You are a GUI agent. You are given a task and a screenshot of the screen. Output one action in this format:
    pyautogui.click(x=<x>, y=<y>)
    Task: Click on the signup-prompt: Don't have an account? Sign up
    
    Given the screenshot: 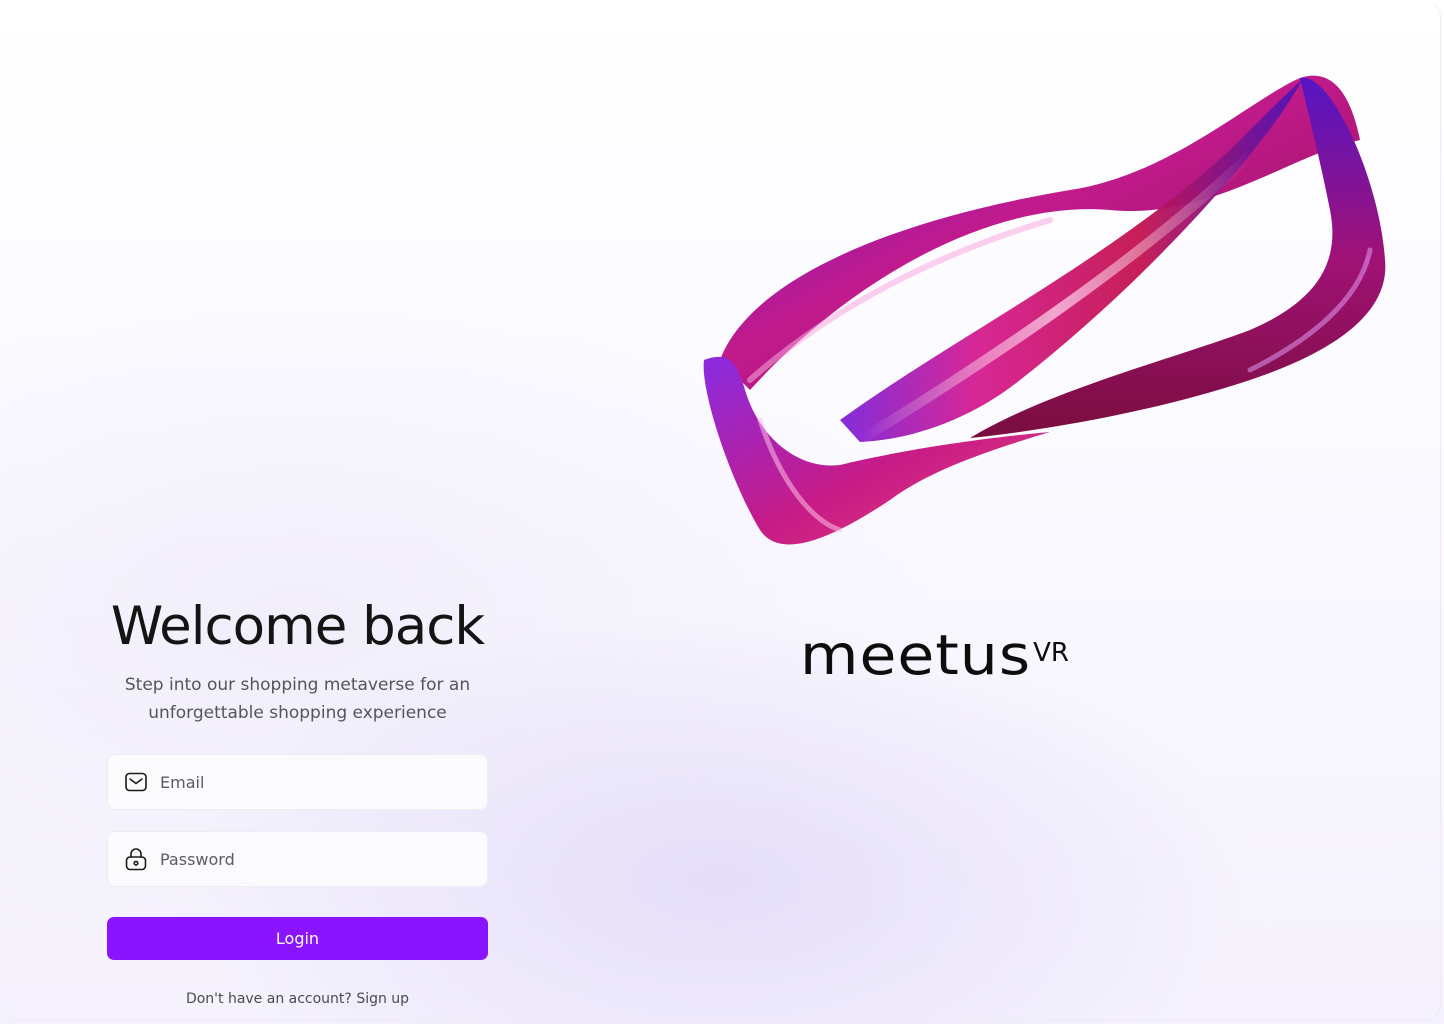 What is the action you would take?
    pyautogui.click(x=297, y=999)
    